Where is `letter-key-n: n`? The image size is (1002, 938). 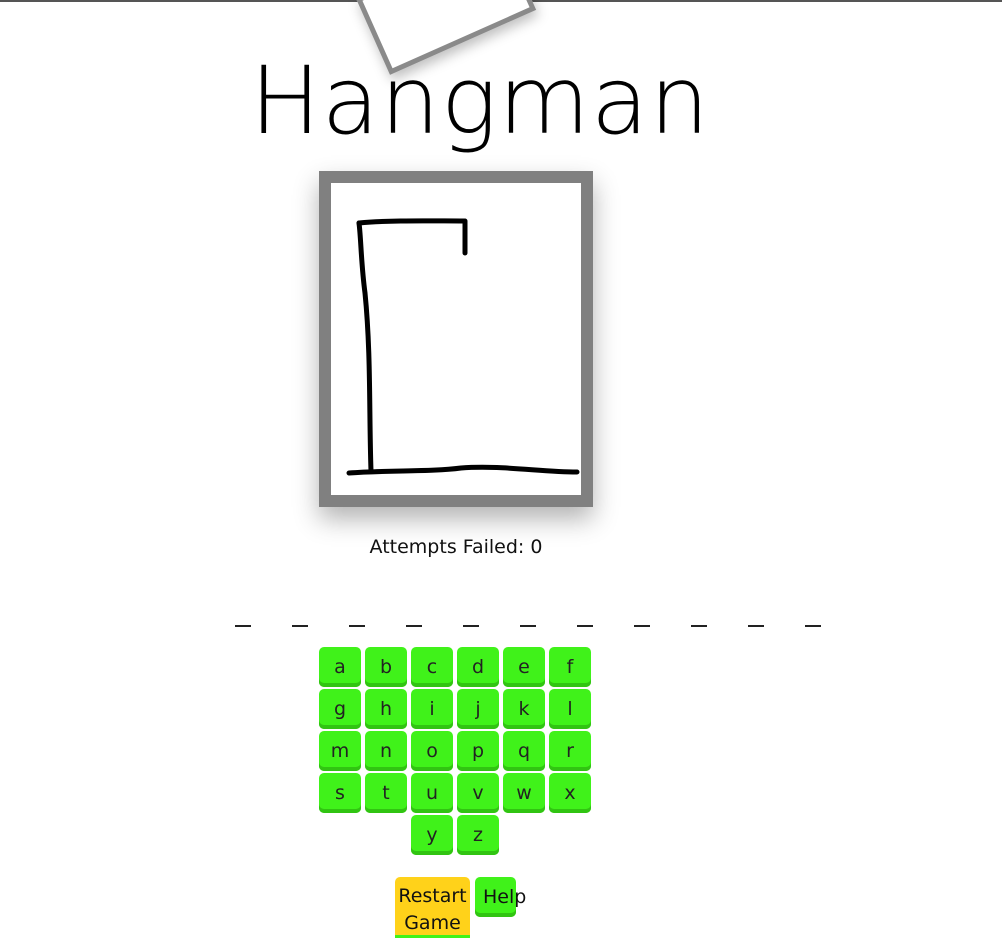
letter-key-n: n is located at coordinates (386, 751).